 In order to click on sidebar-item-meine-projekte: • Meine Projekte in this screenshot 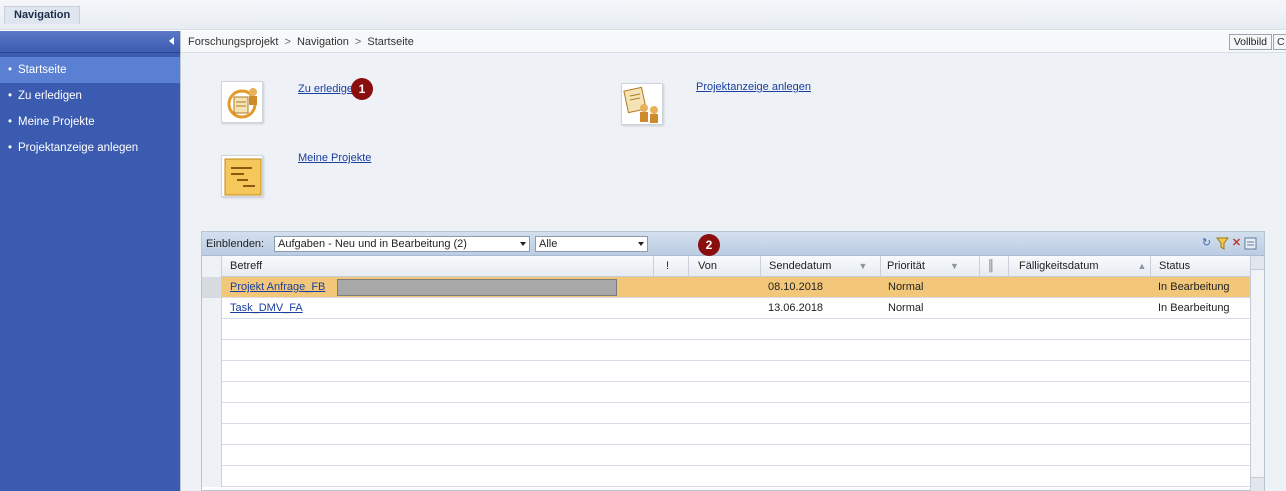, I will do `click(90, 122)`.